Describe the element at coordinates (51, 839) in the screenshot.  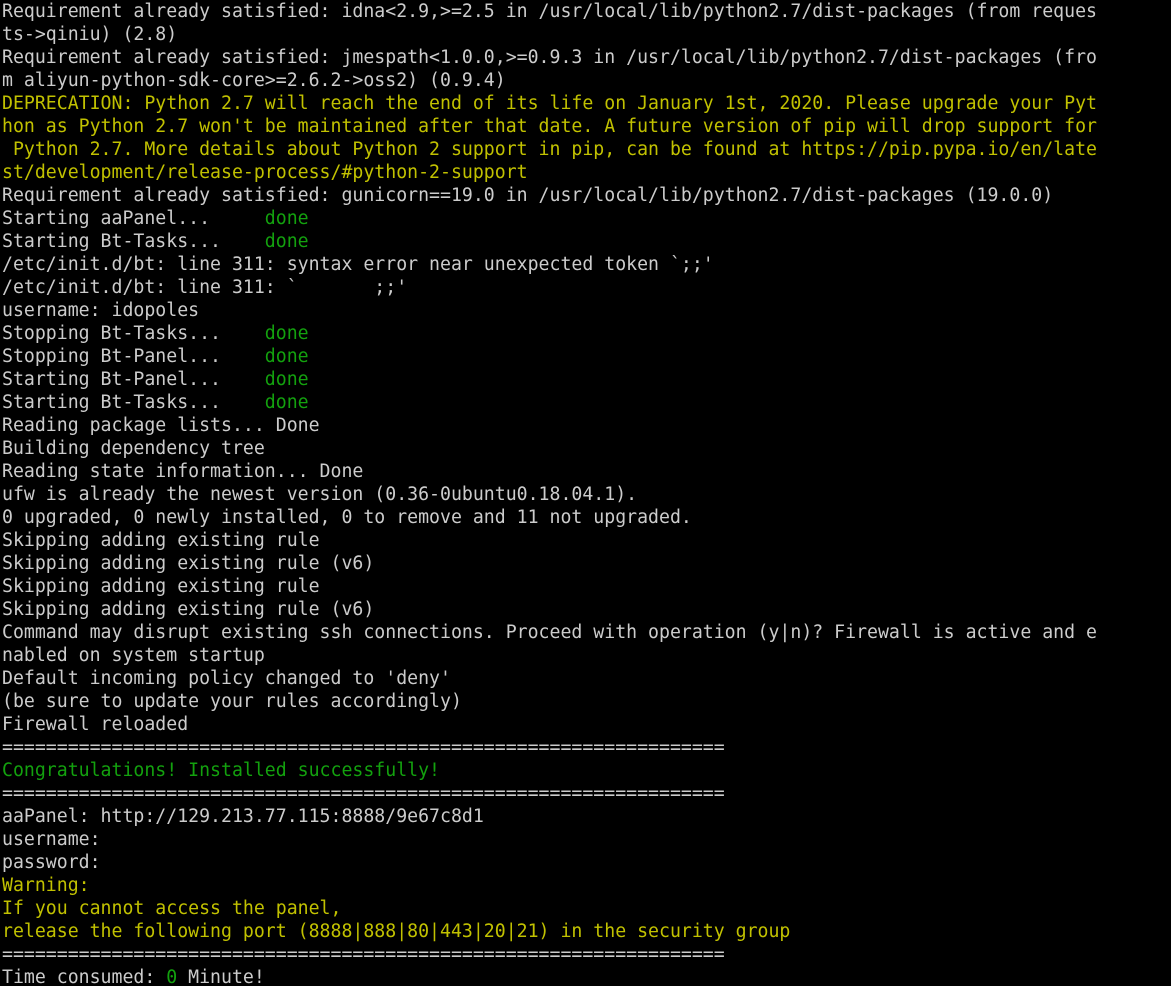
I see `terminal-text: username:` at that location.